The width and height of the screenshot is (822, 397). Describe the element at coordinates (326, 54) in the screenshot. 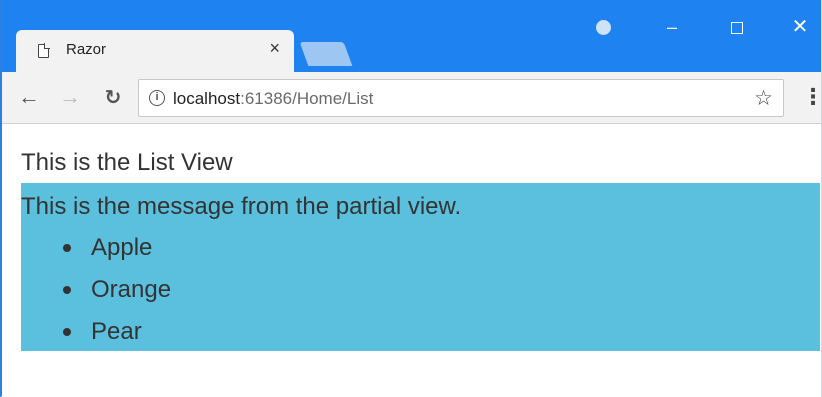

I see `new-tab-button` at that location.